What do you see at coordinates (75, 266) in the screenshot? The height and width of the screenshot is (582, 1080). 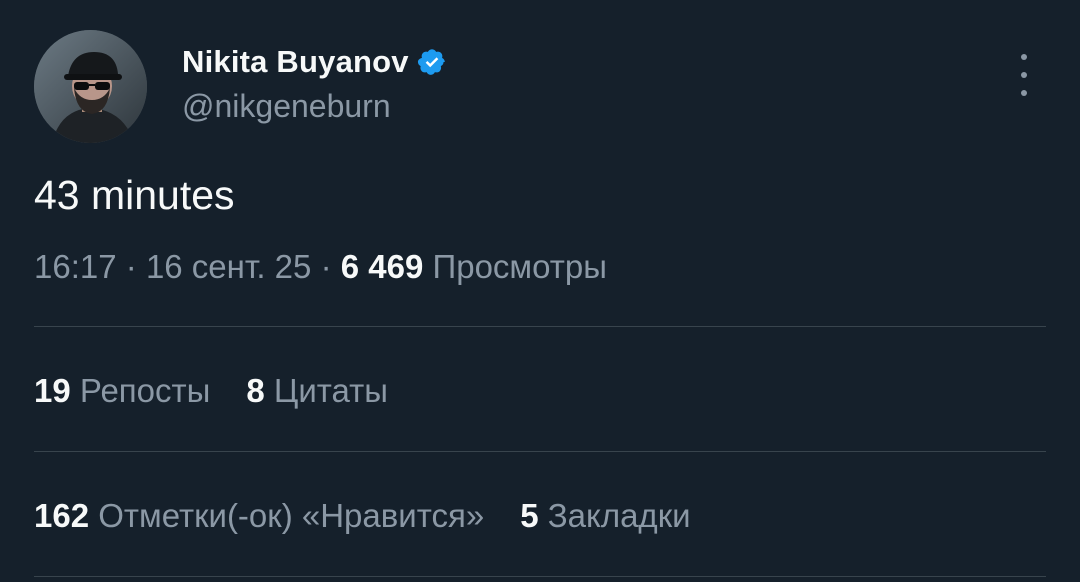 I see `tweet-time: 16:17` at bounding box center [75, 266].